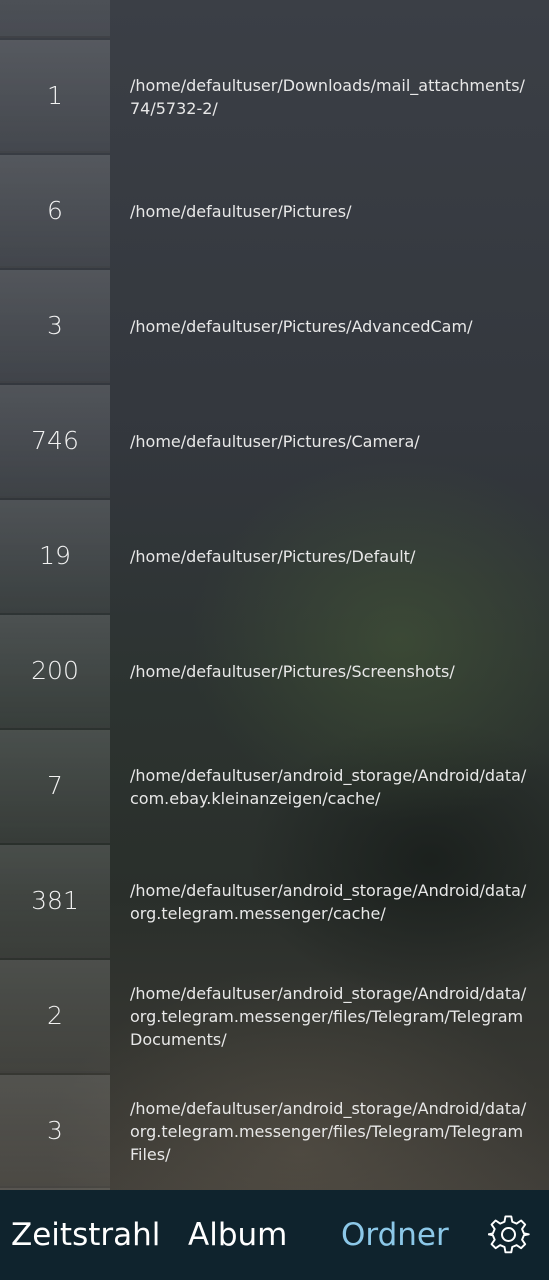 The height and width of the screenshot is (1280, 549). I want to click on folder-path: /home/defaultuser/Pictures/Screenshots/, so click(330, 671).